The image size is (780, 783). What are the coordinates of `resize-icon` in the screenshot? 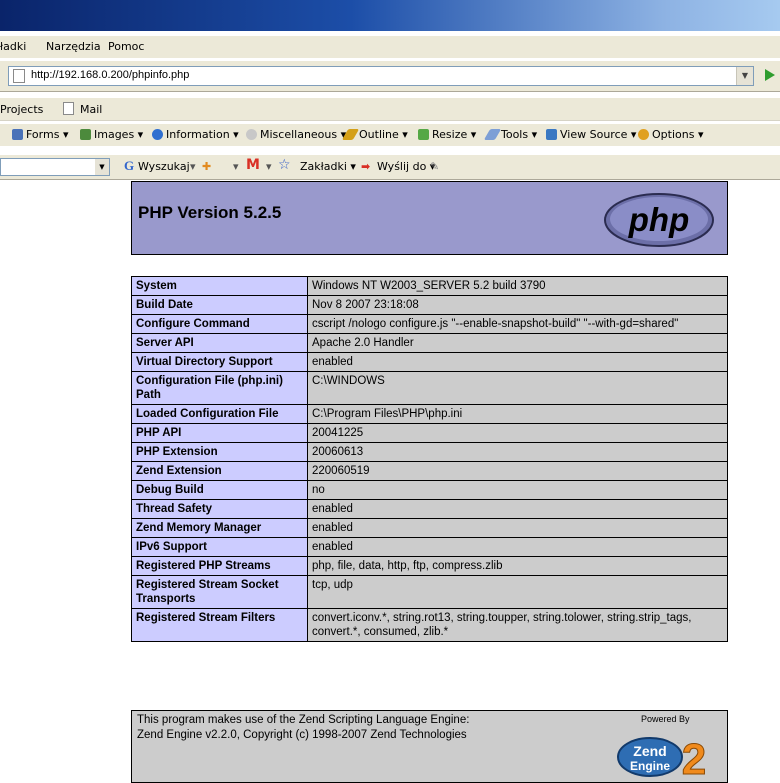 It's located at (423, 134).